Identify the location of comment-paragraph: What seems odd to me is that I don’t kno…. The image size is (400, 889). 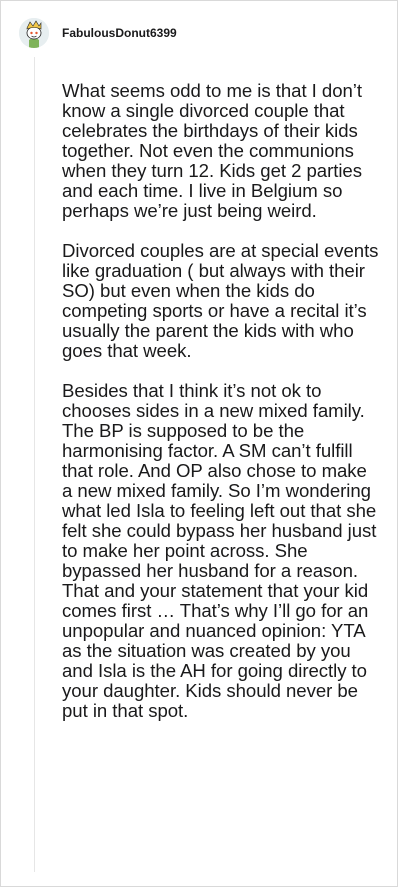
(212, 150).